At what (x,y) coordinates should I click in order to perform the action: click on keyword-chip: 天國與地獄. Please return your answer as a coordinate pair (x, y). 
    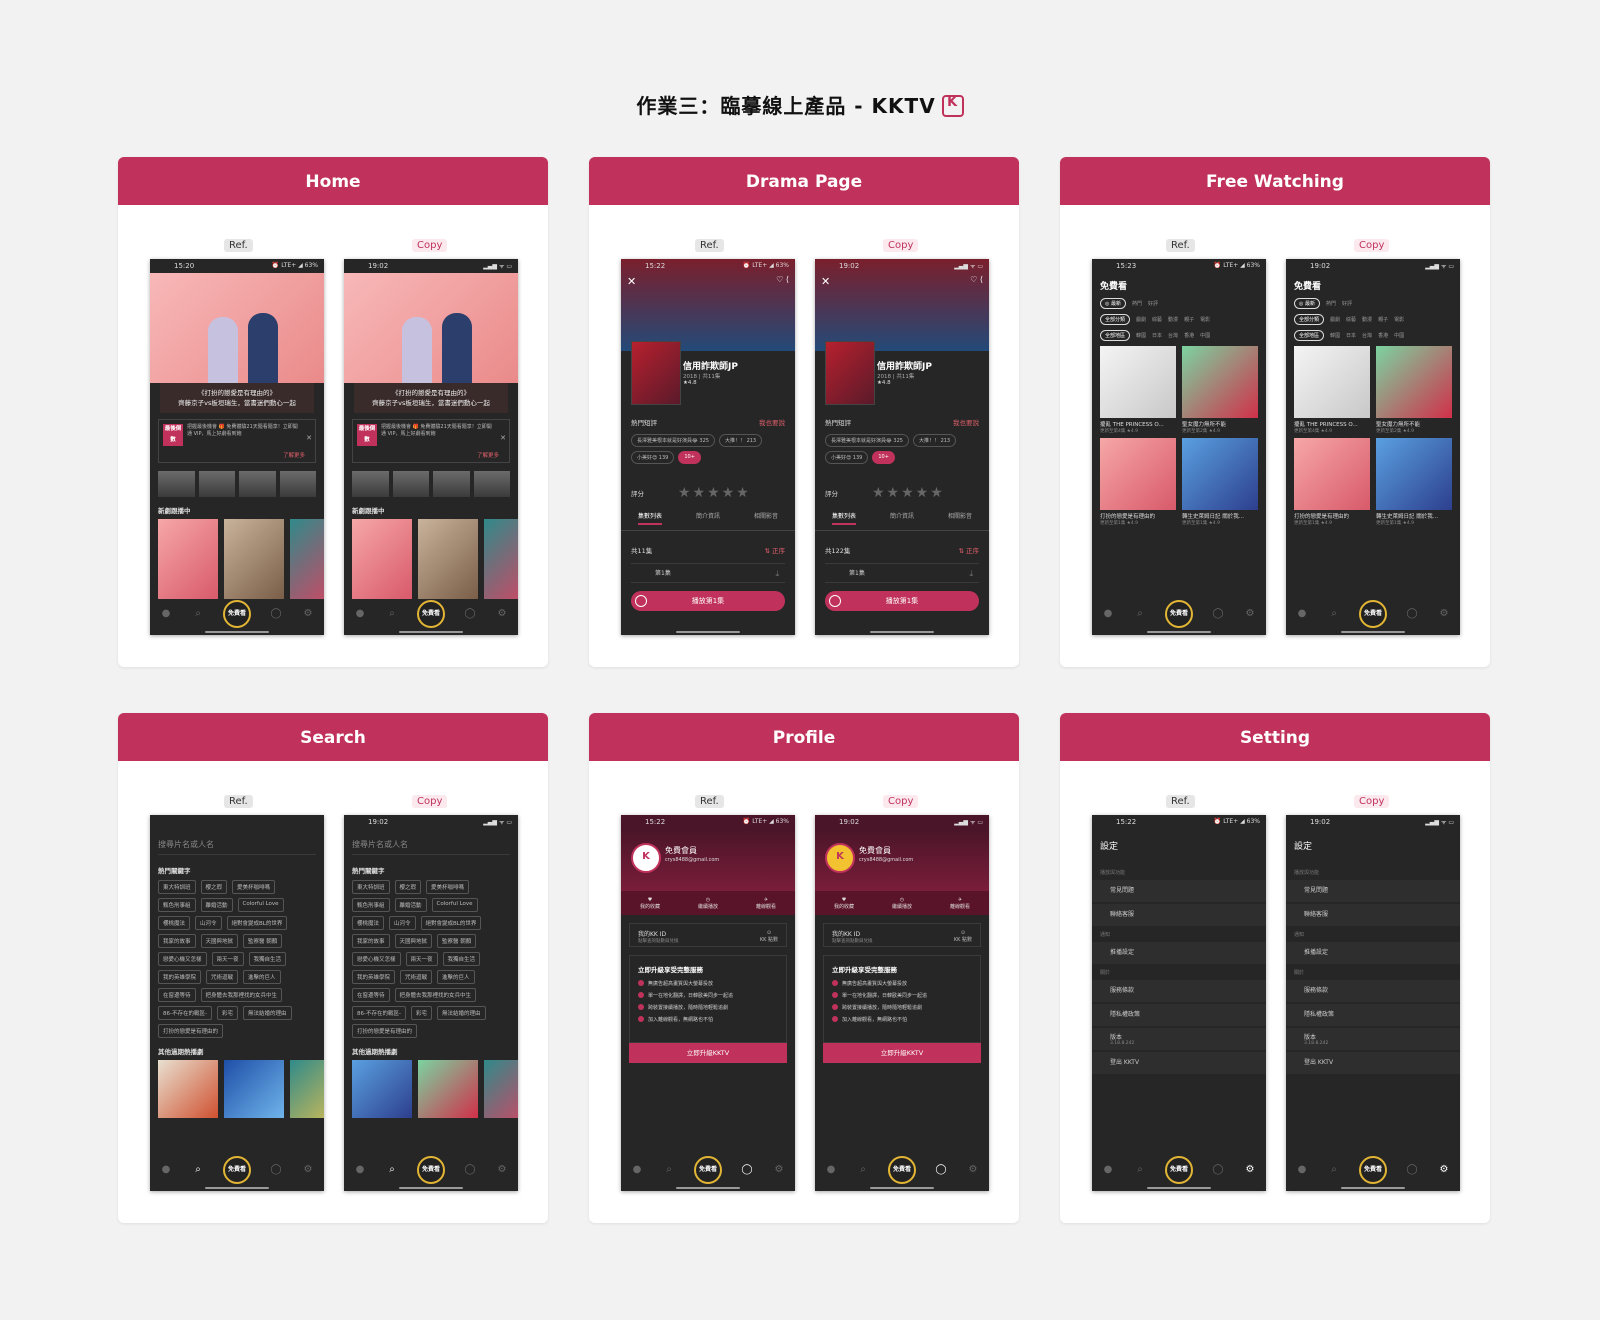
    Looking at the image, I should click on (413, 941).